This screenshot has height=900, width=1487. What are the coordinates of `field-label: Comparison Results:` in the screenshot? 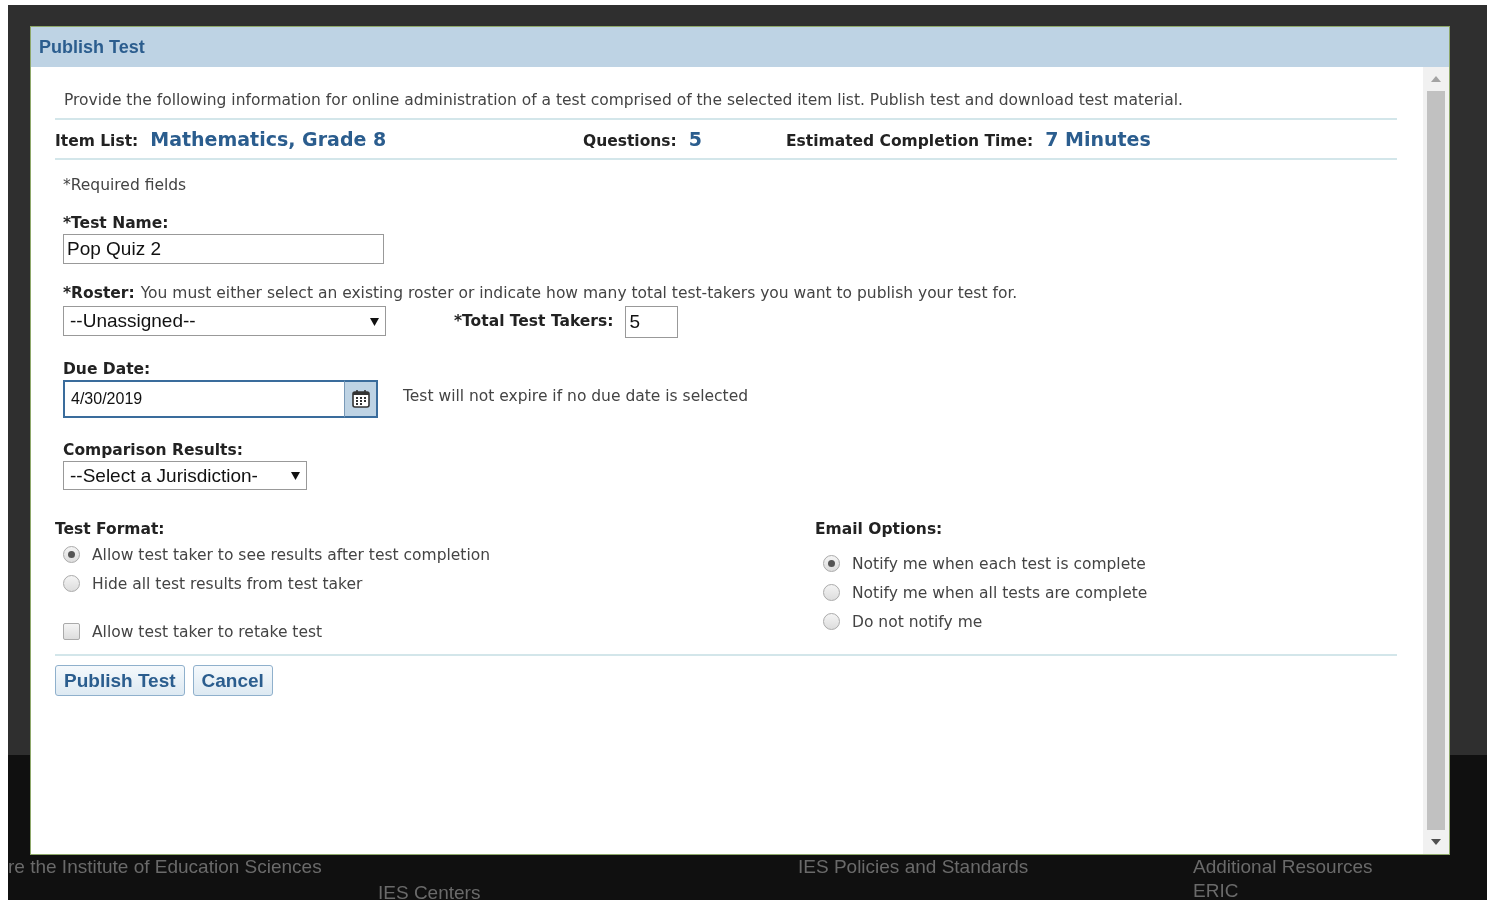 It's located at (153, 450).